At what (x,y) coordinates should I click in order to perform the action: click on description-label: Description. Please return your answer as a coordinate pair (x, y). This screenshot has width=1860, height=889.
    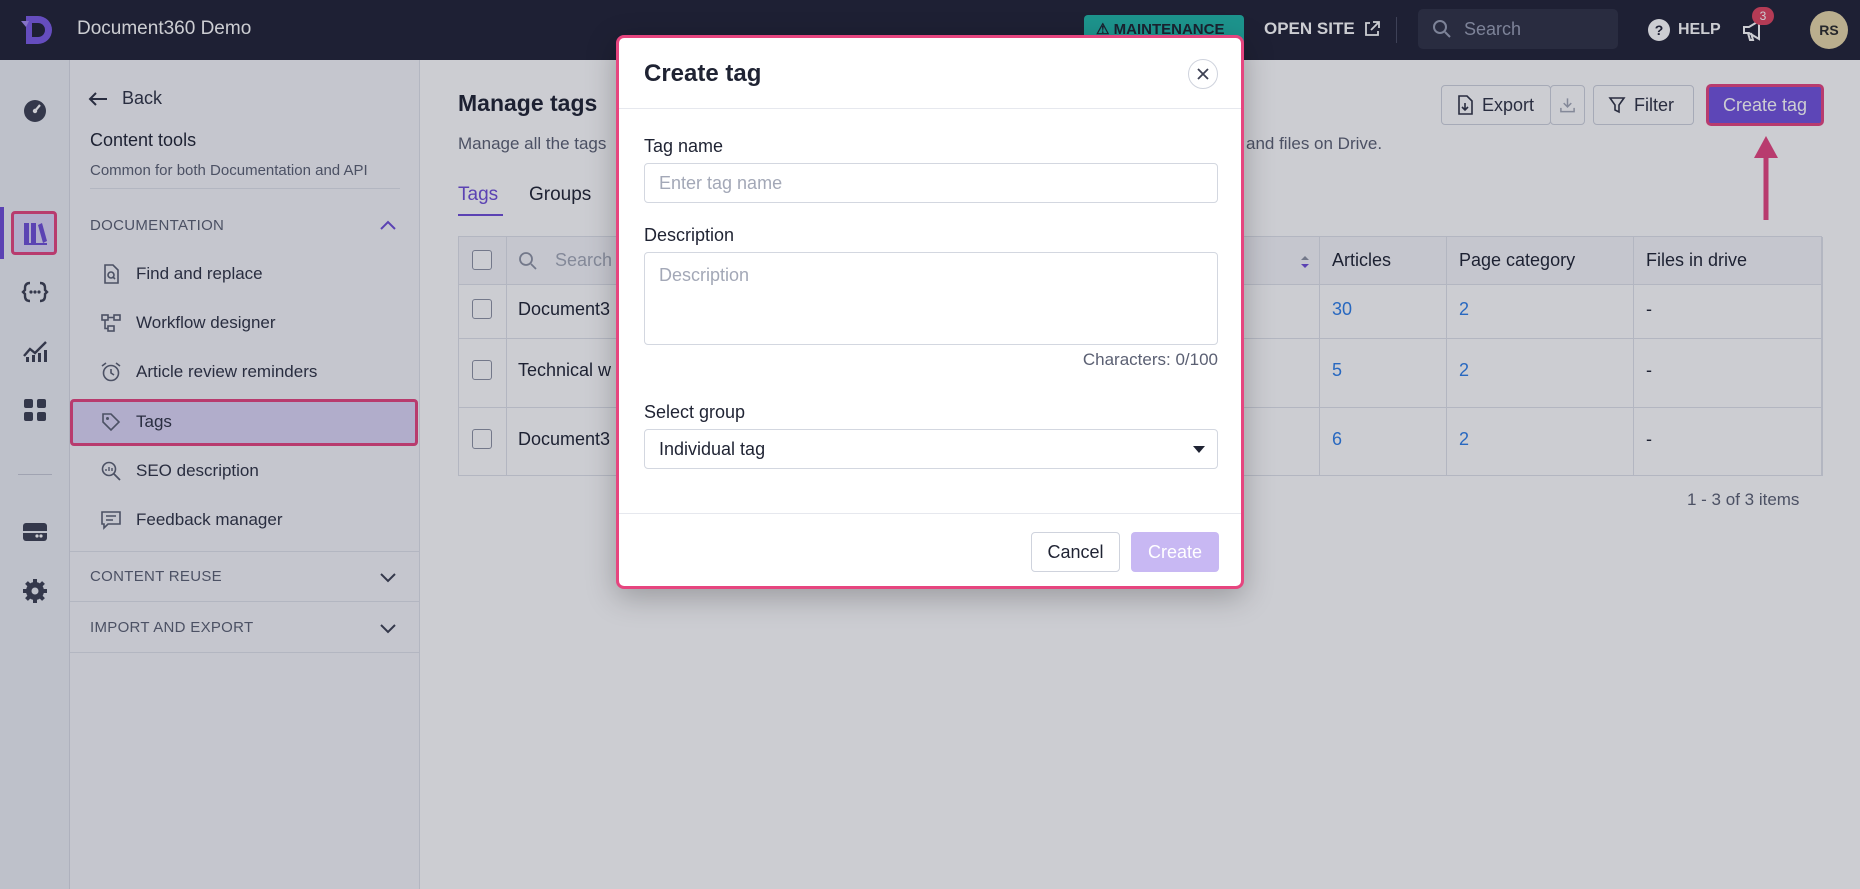
    Looking at the image, I should click on (689, 235).